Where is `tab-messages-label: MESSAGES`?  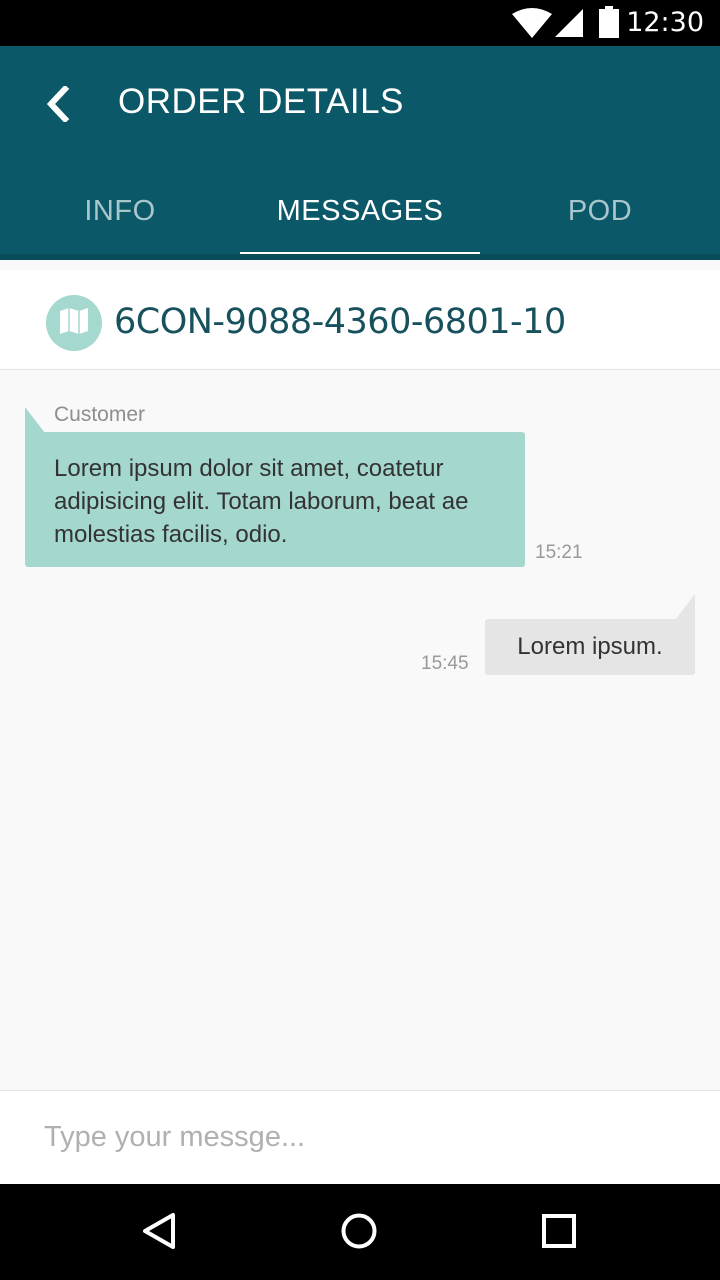
tab-messages-label: MESSAGES is located at coordinates (360, 210).